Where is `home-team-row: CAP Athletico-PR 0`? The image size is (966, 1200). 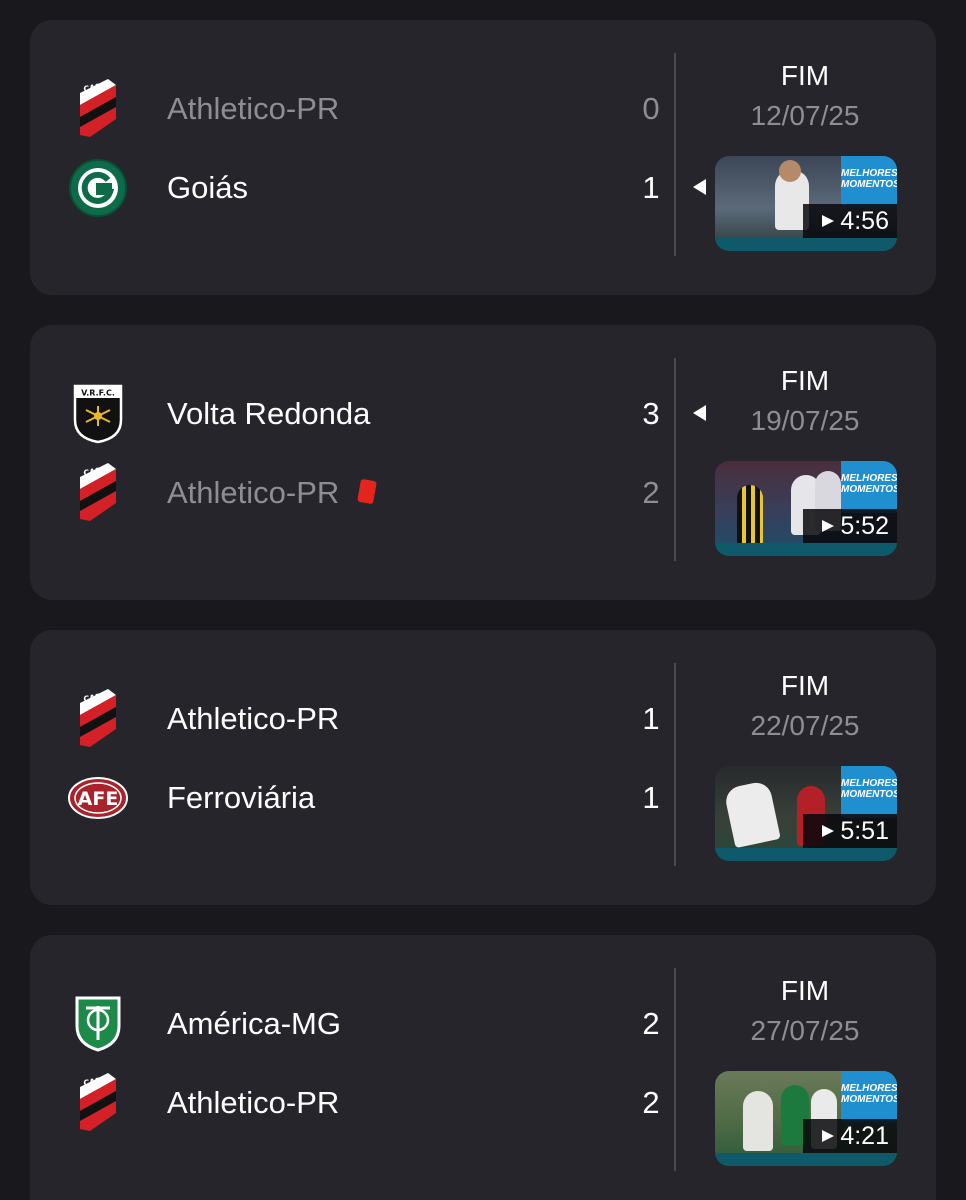
home-team-row: CAP Athletico-PR 0 is located at coordinates (366, 109).